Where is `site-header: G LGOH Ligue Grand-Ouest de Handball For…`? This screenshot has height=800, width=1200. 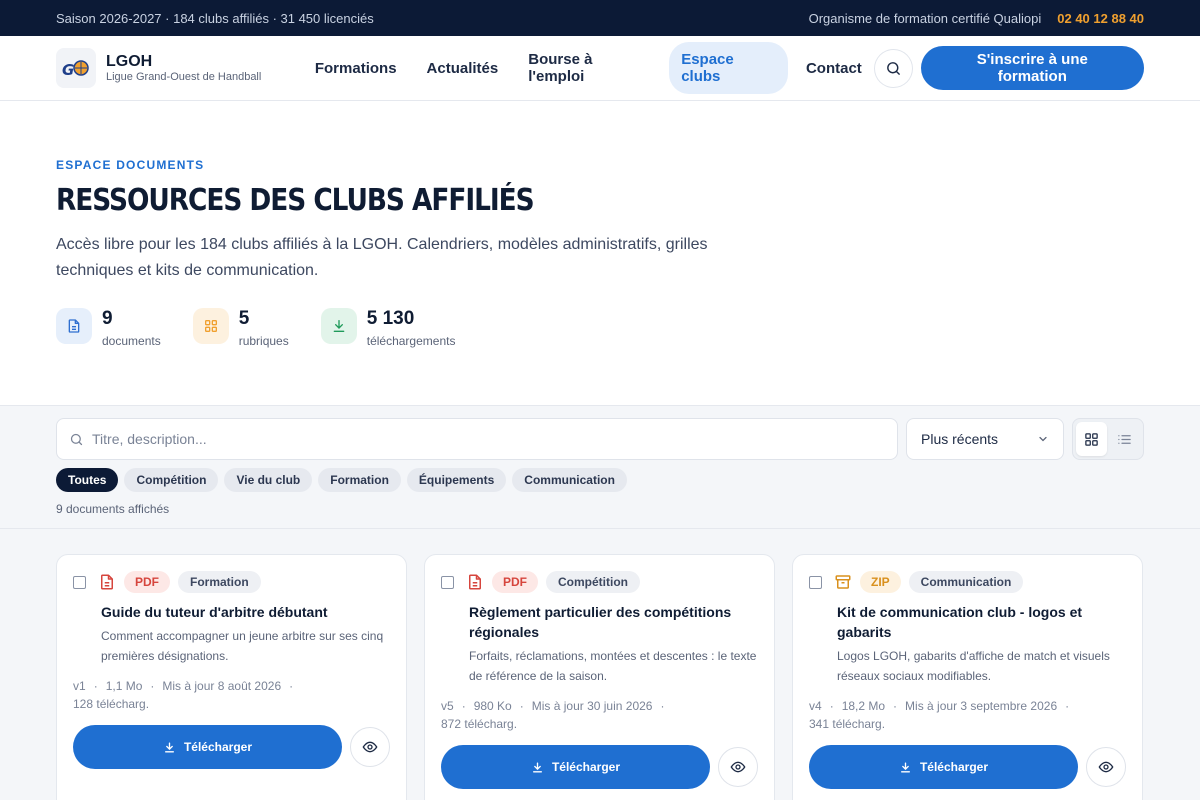
site-header: G LGOH Ligue Grand-Ouest de Handball For… is located at coordinates (600, 68).